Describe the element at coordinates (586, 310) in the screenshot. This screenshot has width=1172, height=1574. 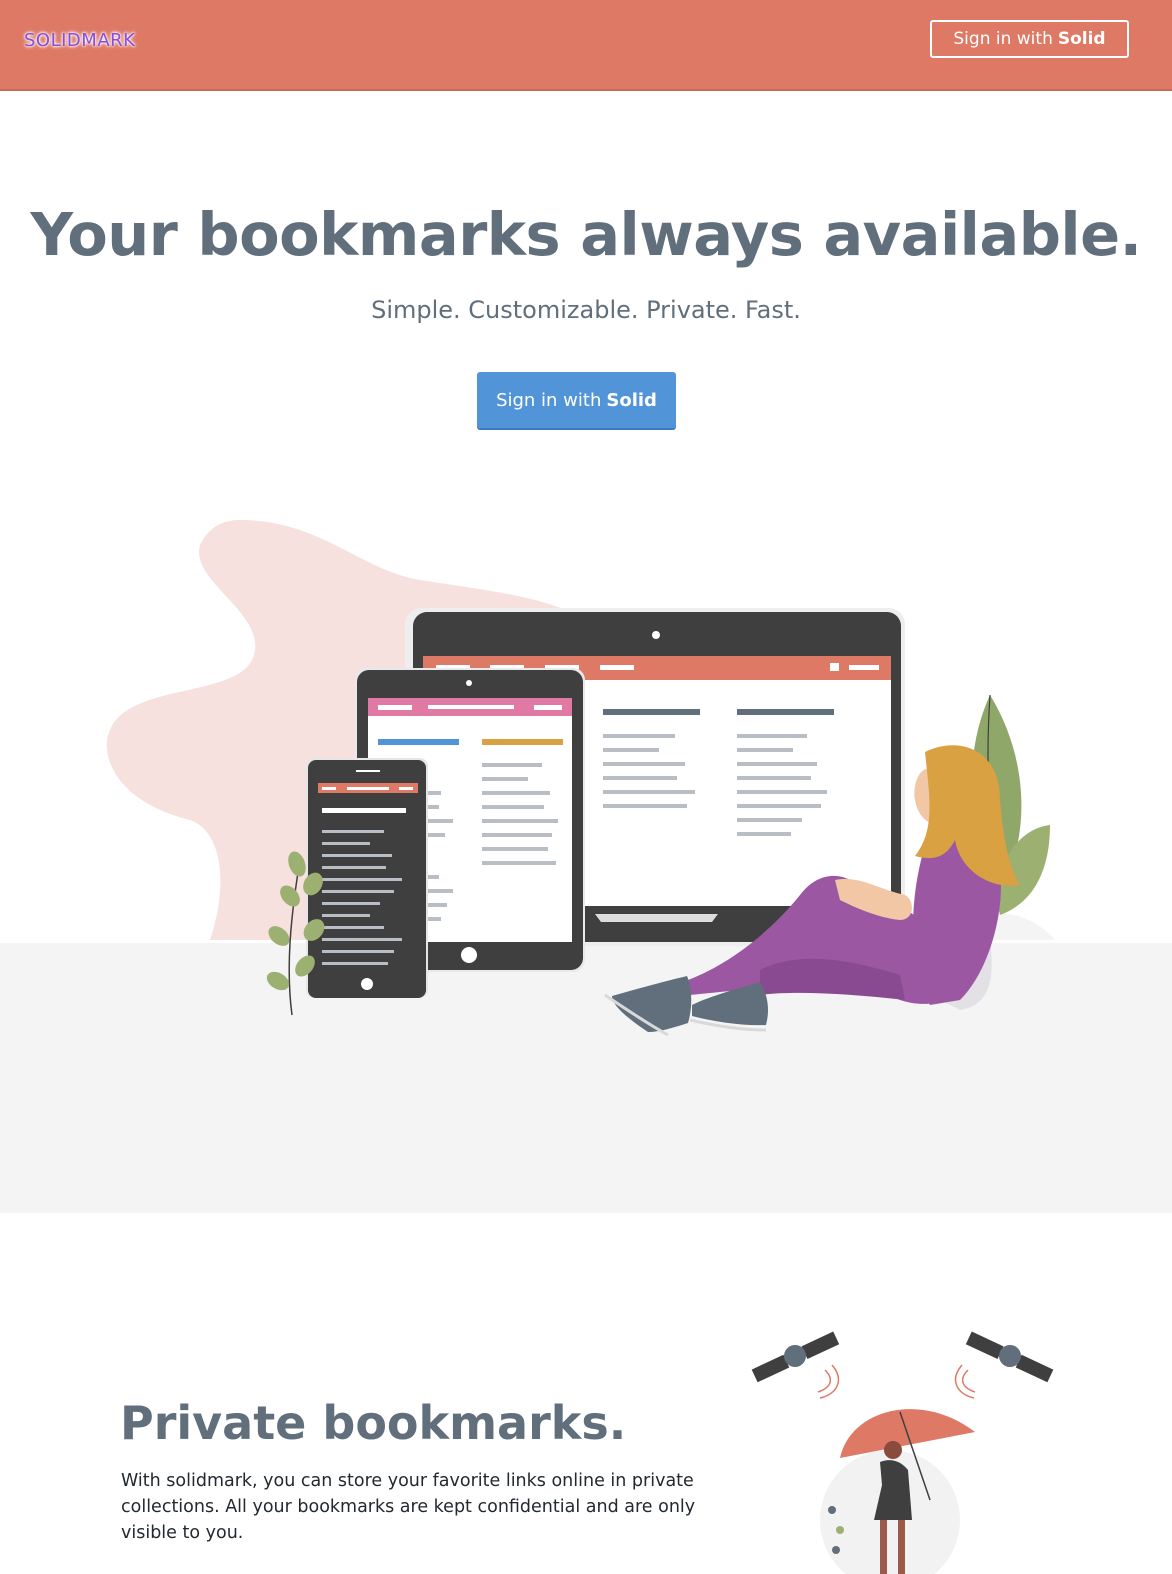
I see `hero-subtitle: Simple. Customizable. Private. Fast.` at that location.